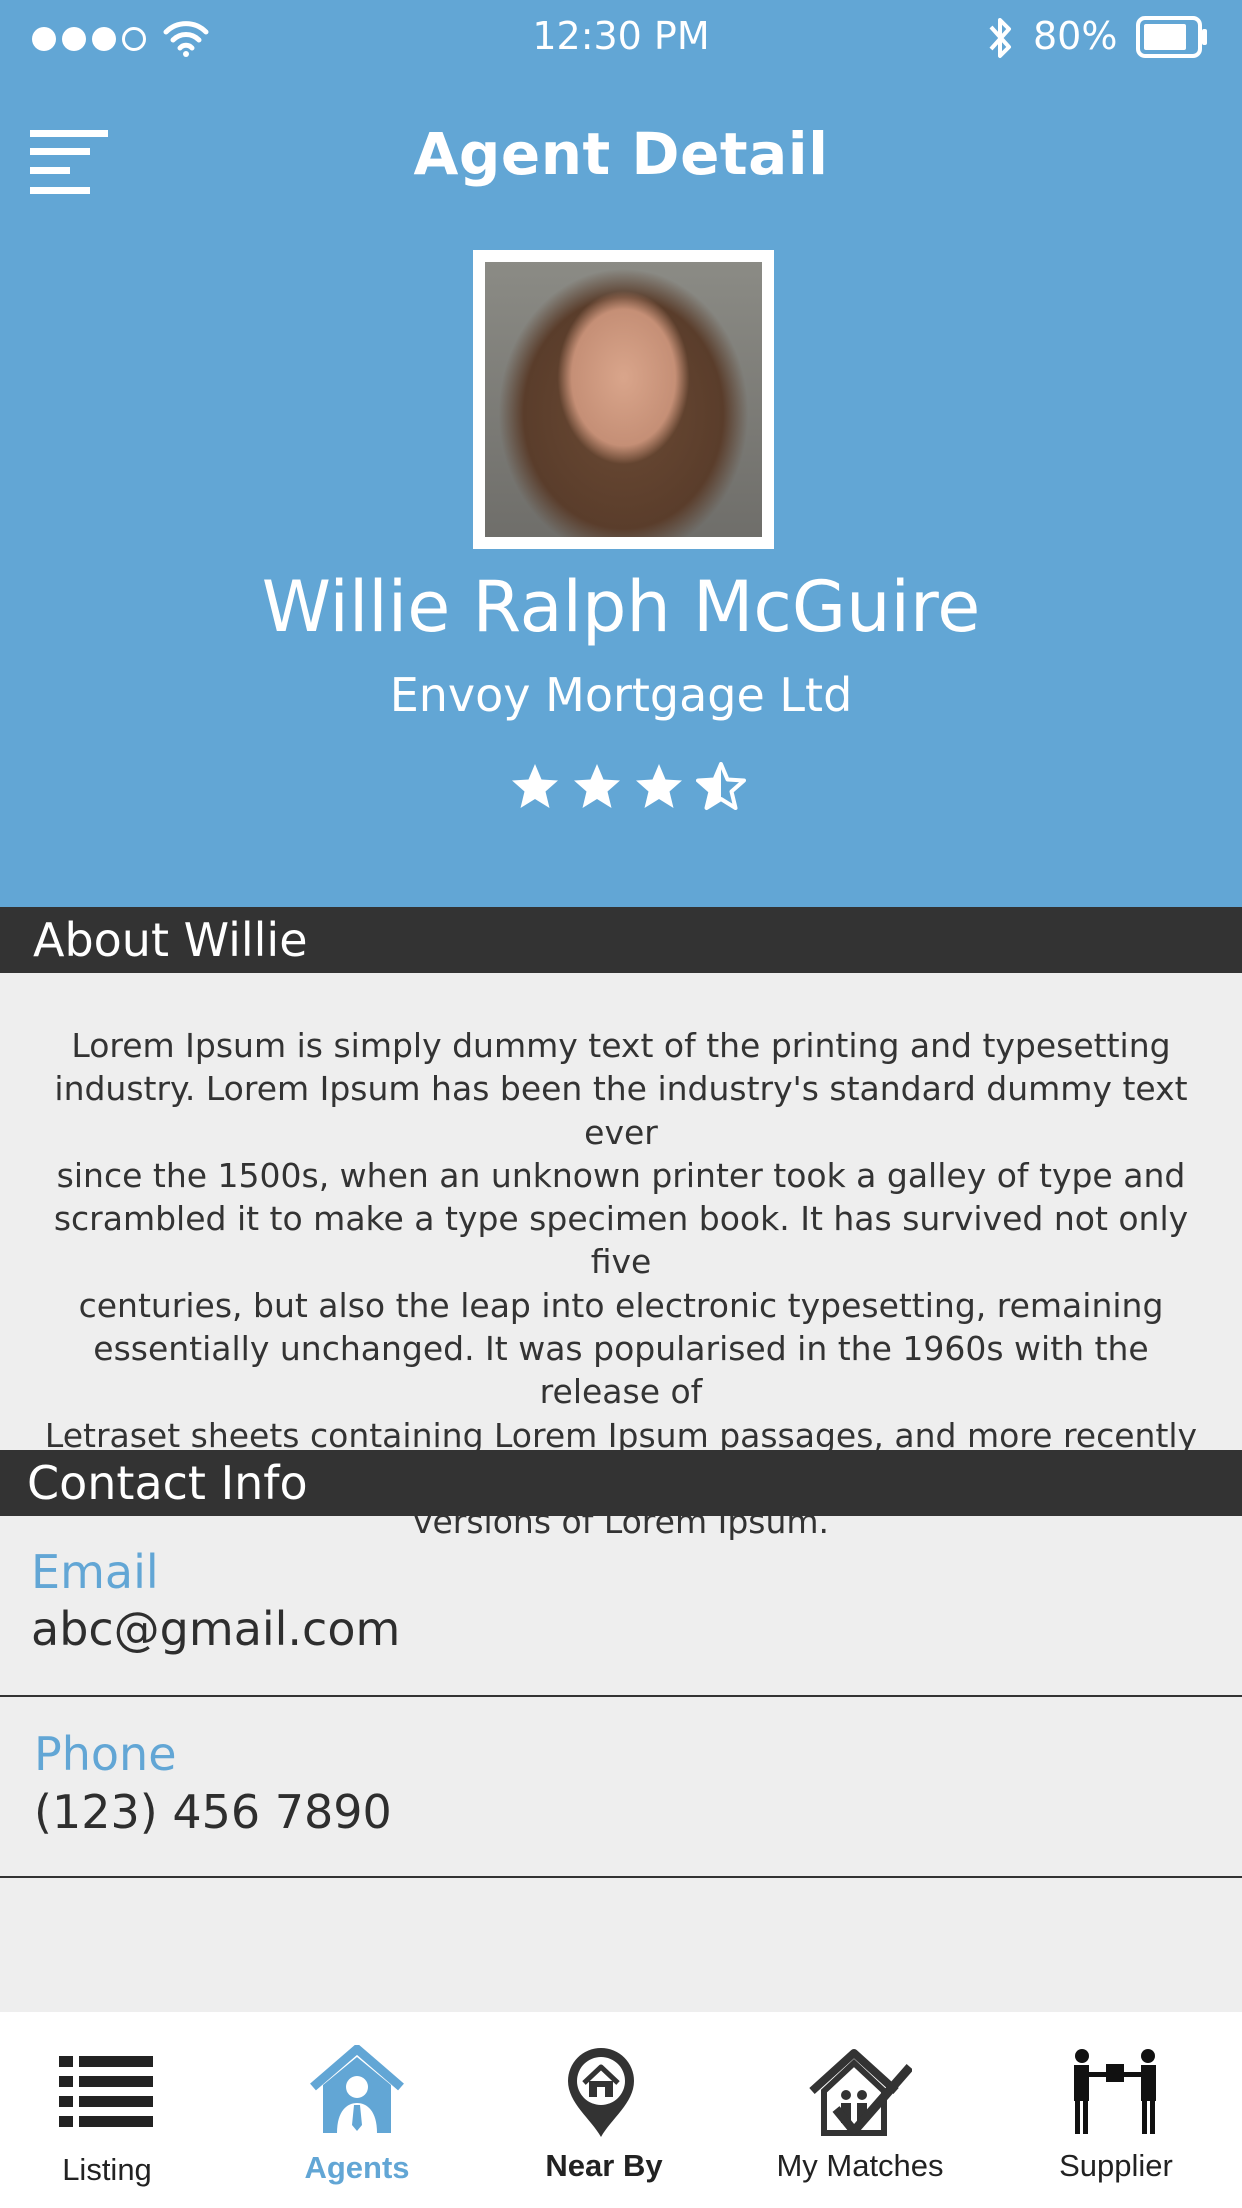 This screenshot has height=2208, width=1242. What do you see at coordinates (721, 786) in the screenshot?
I see `star-half-icon` at bounding box center [721, 786].